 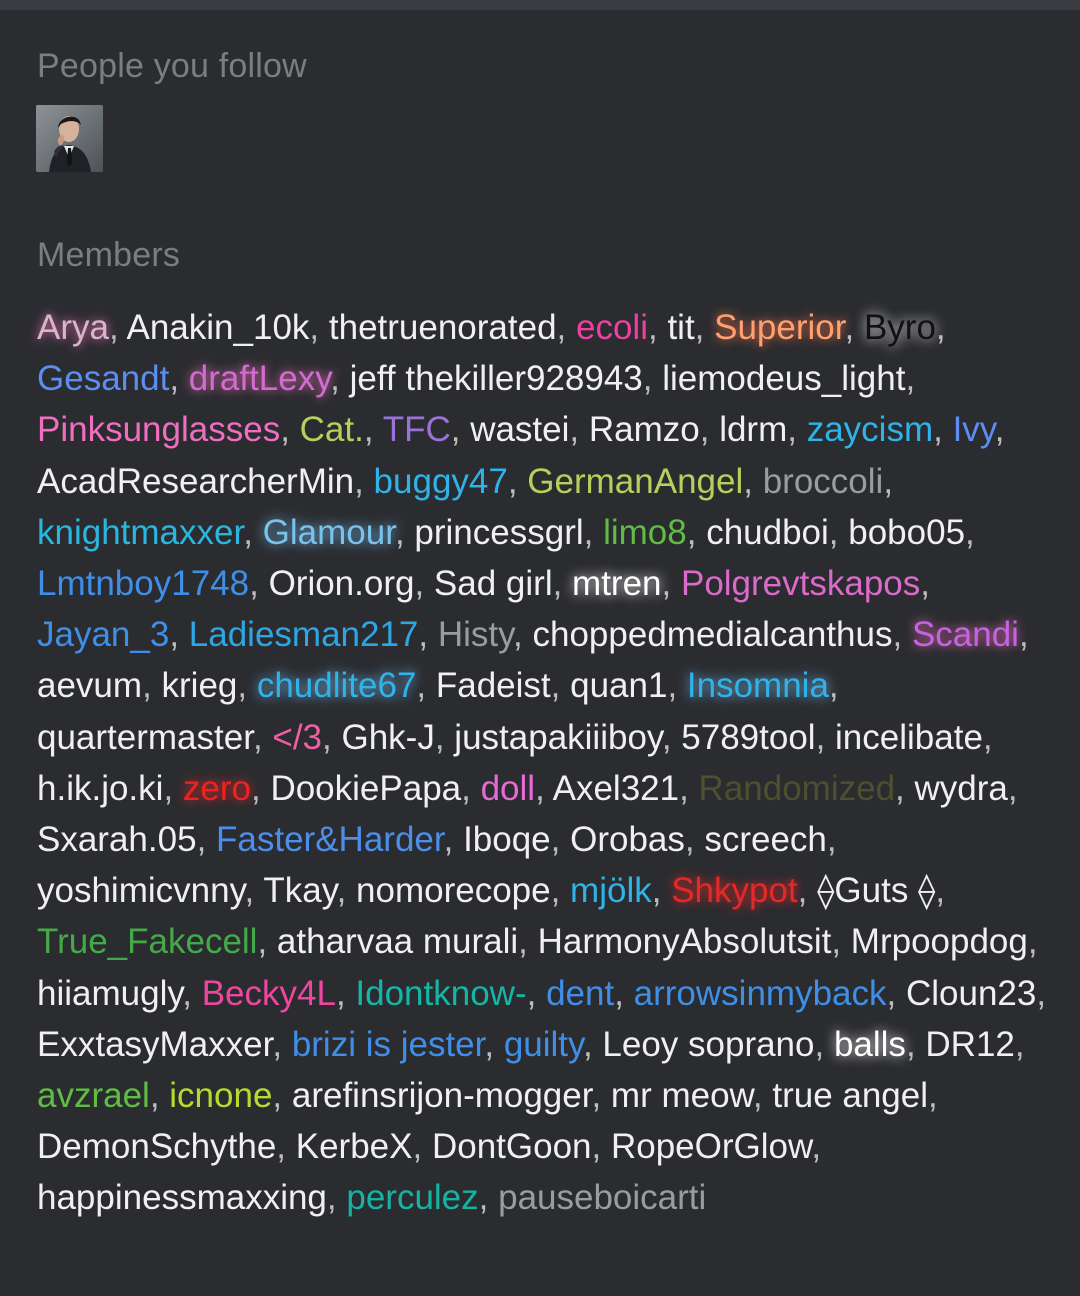 What do you see at coordinates (218, 327) in the screenshot?
I see `member-name: Anakin_10k` at bounding box center [218, 327].